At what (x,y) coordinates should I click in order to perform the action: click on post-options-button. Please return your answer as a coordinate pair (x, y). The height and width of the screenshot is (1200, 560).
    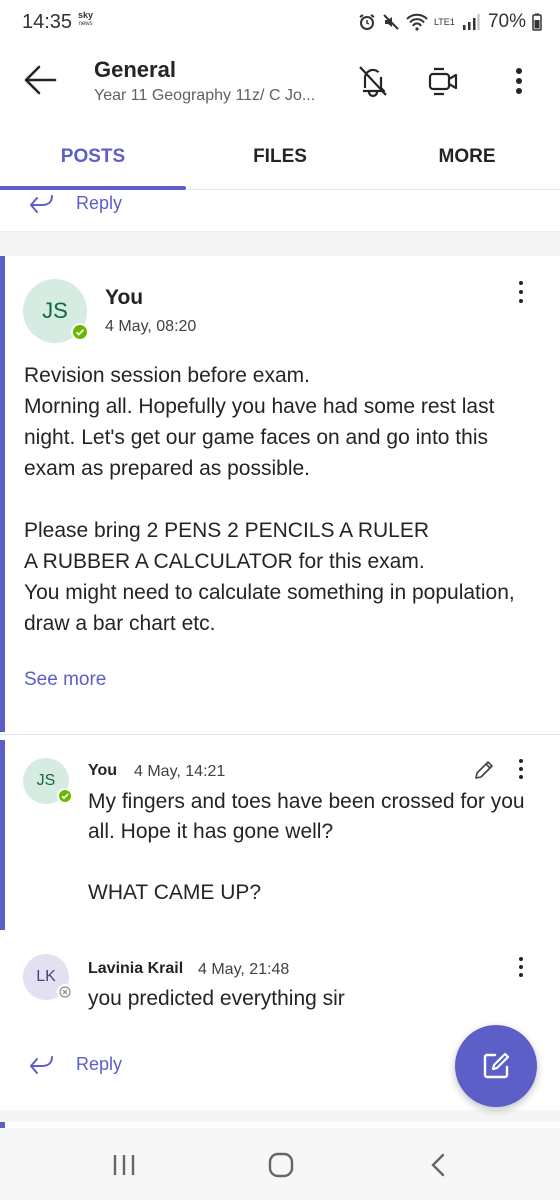
    Looking at the image, I should click on (521, 292).